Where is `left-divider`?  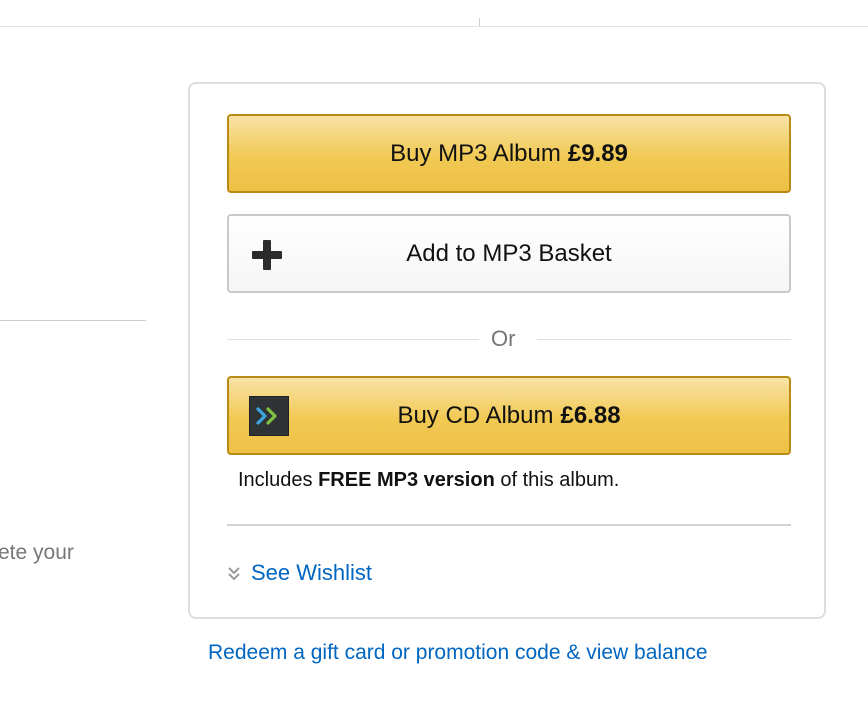 left-divider is located at coordinates (73, 320).